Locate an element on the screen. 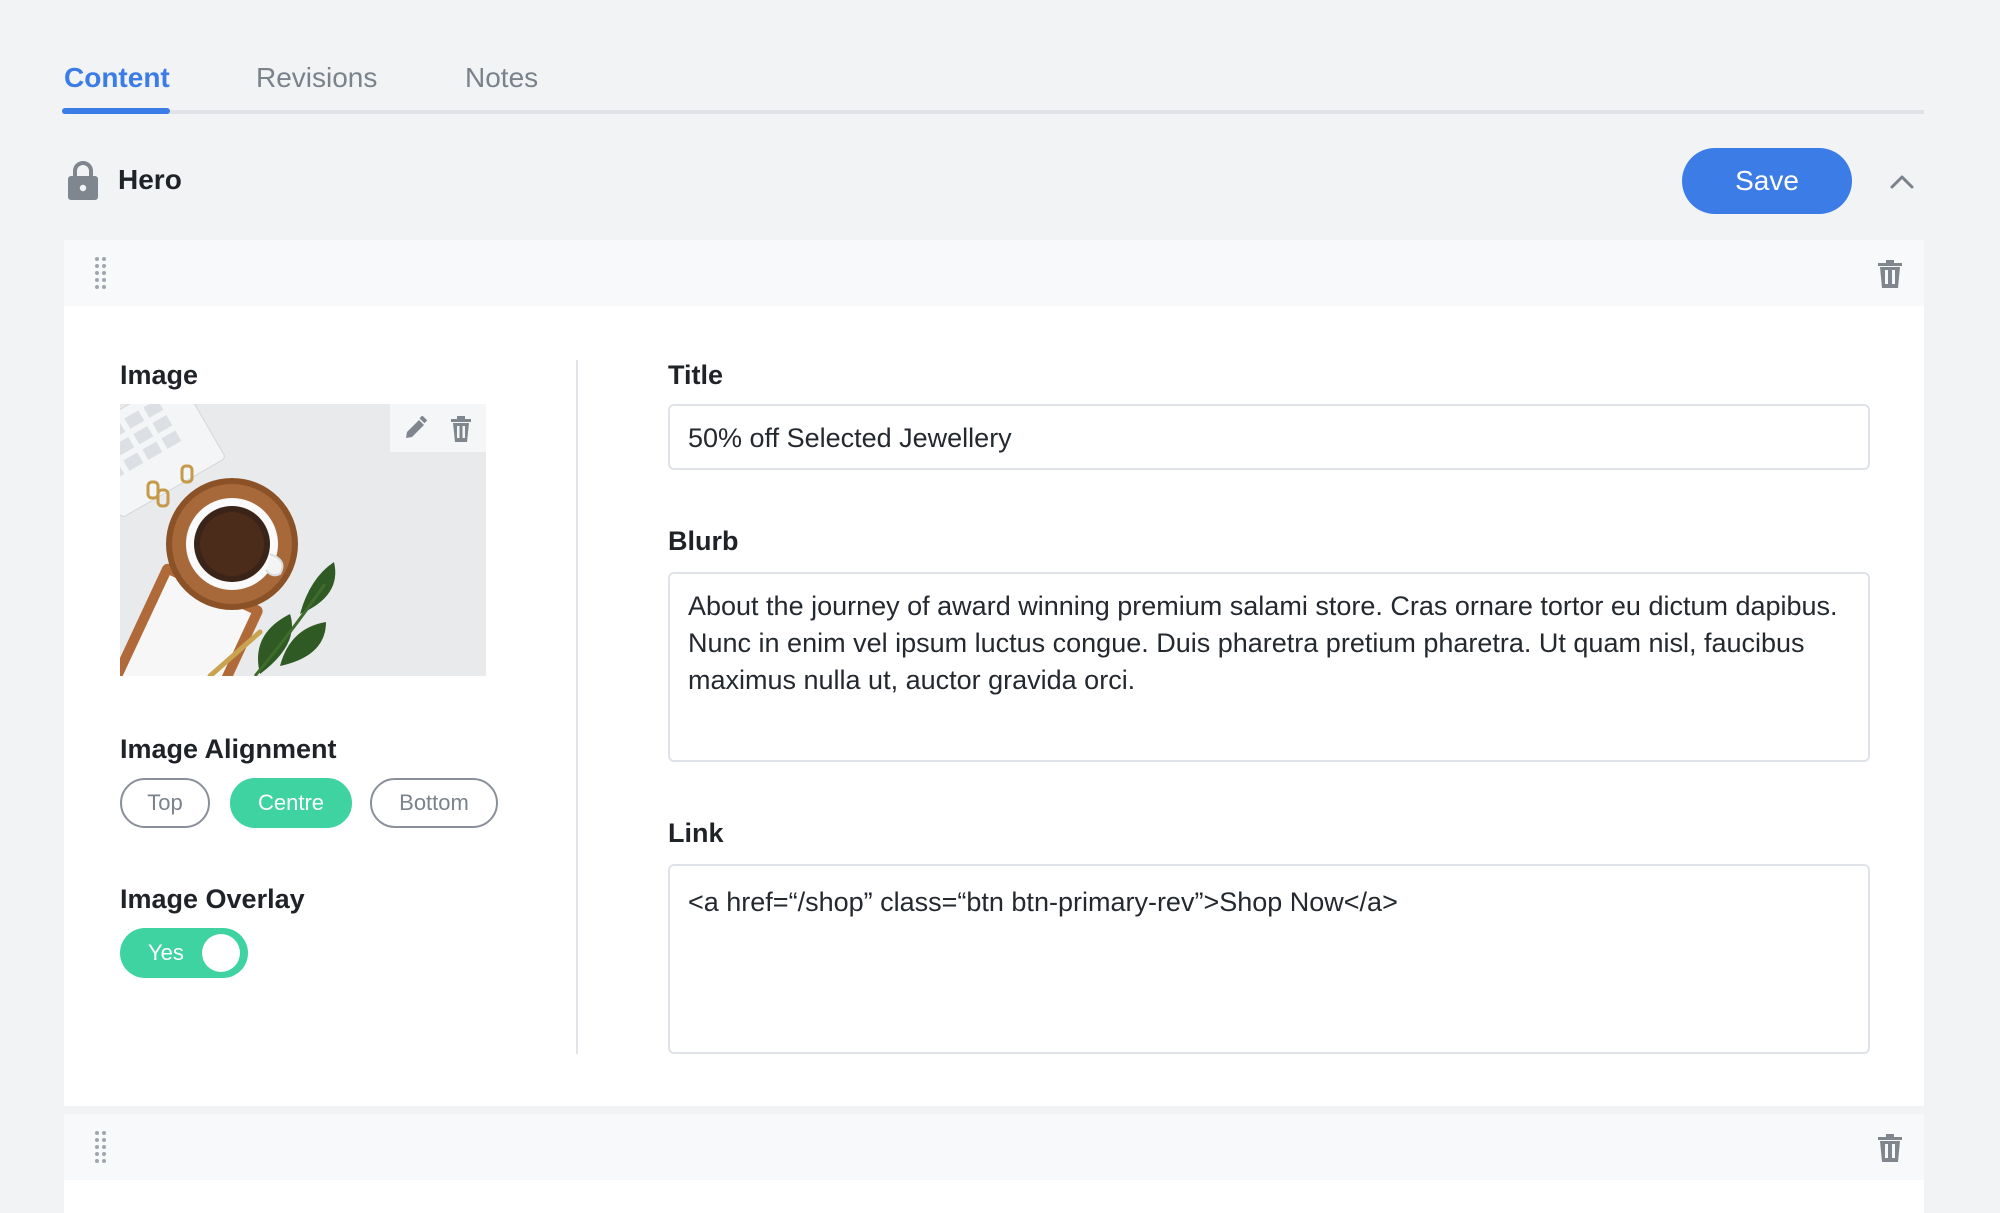  alignment-top-button: Top is located at coordinates (165, 803).